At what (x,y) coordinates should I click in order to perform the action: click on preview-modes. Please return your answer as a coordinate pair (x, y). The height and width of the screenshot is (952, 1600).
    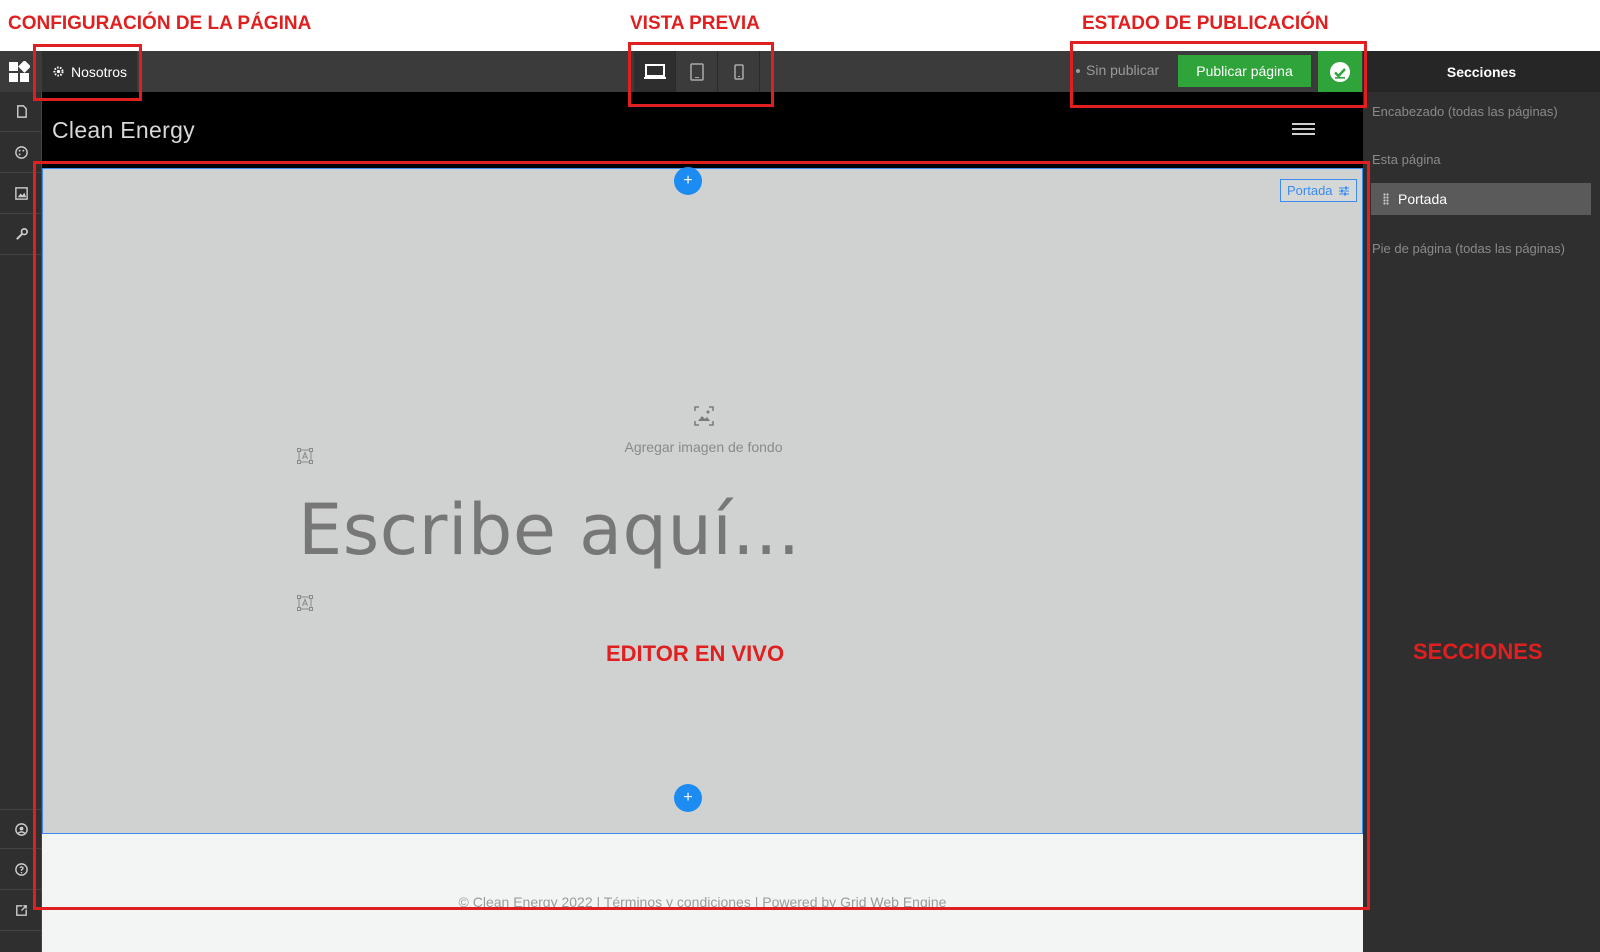
    Looking at the image, I should click on (697, 71).